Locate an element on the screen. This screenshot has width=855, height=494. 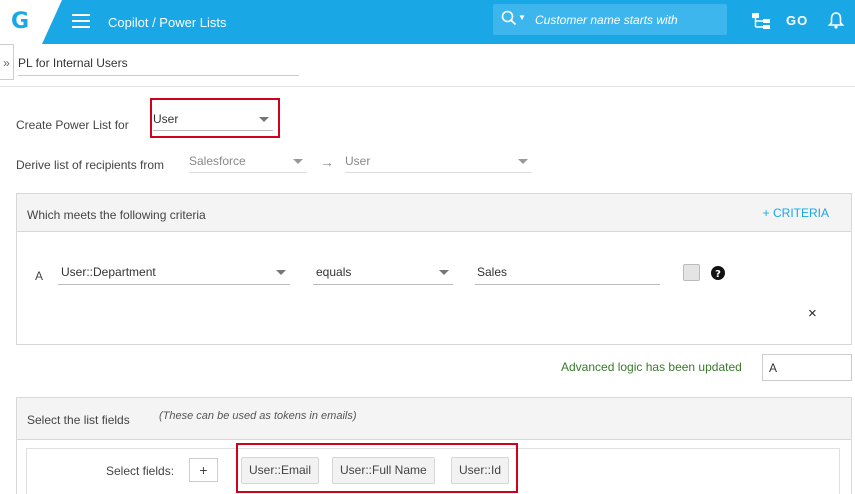
go-button: GO is located at coordinates (797, 20).